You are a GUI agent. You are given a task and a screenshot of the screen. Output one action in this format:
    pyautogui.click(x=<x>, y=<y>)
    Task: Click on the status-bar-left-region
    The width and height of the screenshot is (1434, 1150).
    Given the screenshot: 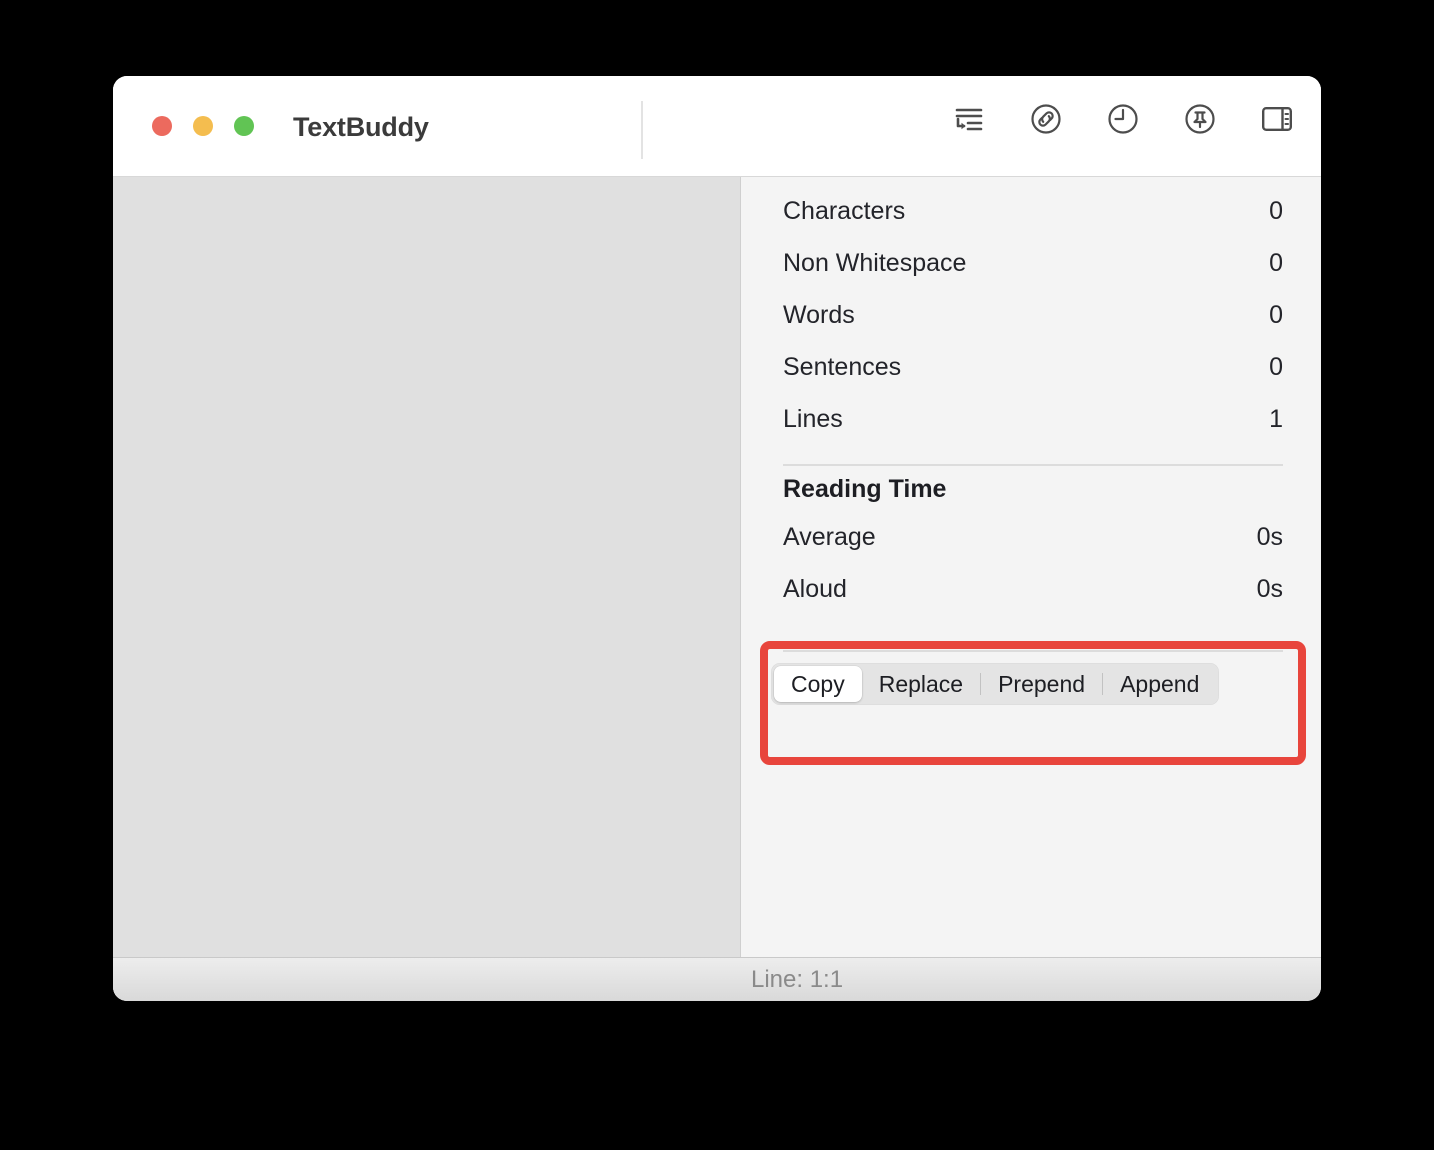 What is the action you would take?
    pyautogui.click(x=427, y=979)
    